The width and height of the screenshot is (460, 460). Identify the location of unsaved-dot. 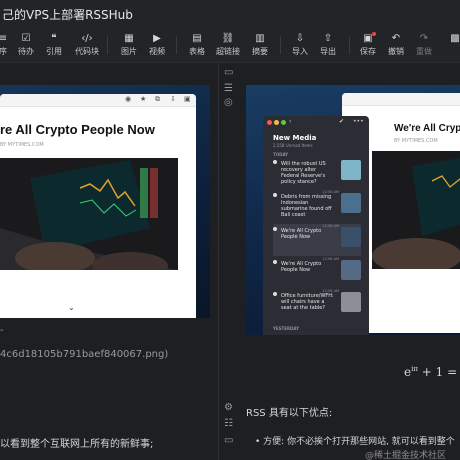
(374, 34).